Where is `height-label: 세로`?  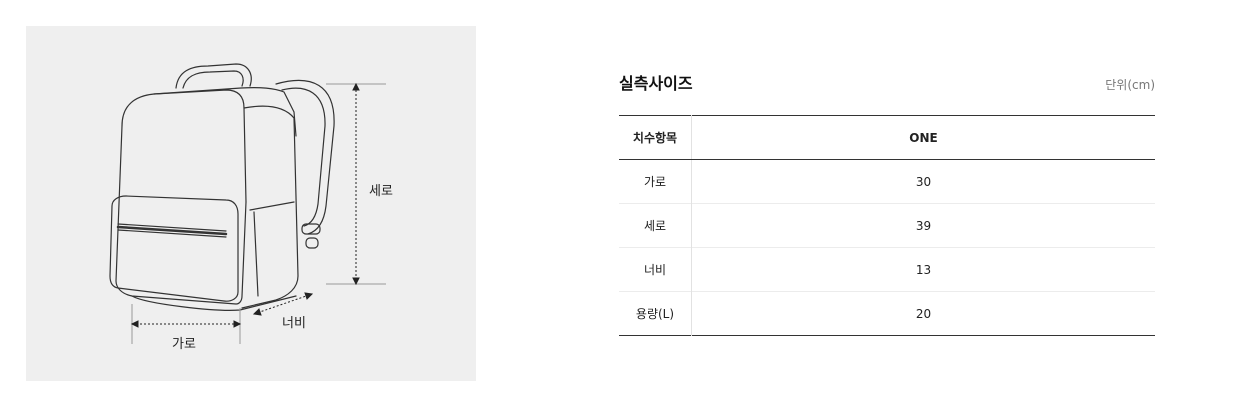
height-label: 세로 is located at coordinates (381, 191).